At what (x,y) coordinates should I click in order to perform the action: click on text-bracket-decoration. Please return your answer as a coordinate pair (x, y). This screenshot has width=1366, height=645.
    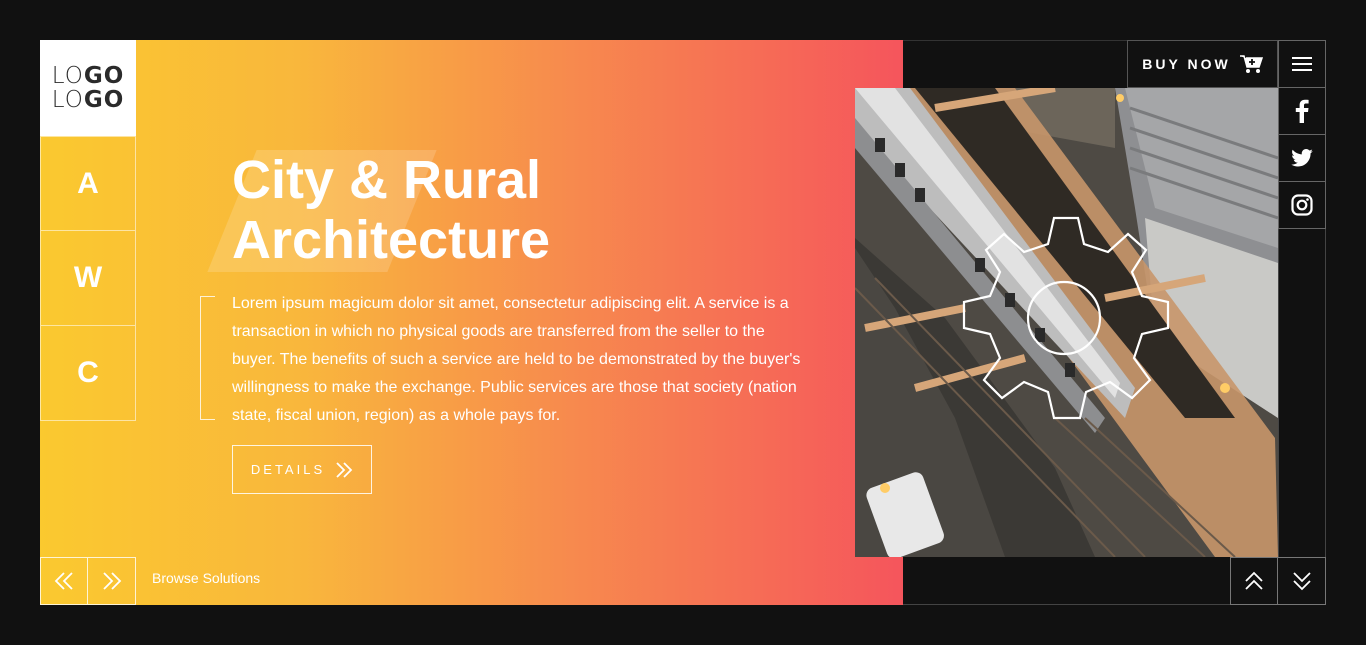
    Looking at the image, I should click on (207, 358).